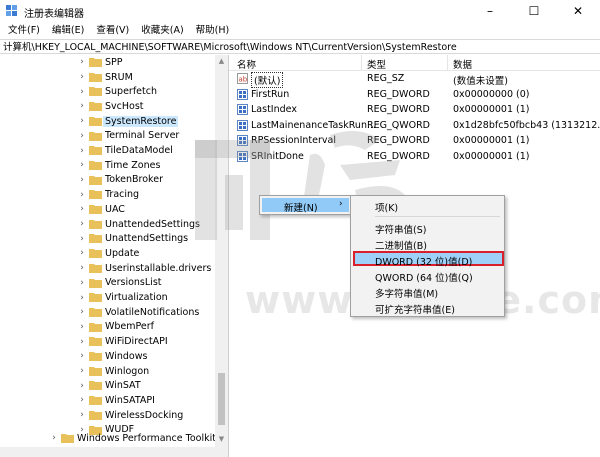 This screenshot has width=600, height=457. I want to click on tree-item: › Userinstallable.drivers, so click(107, 268).